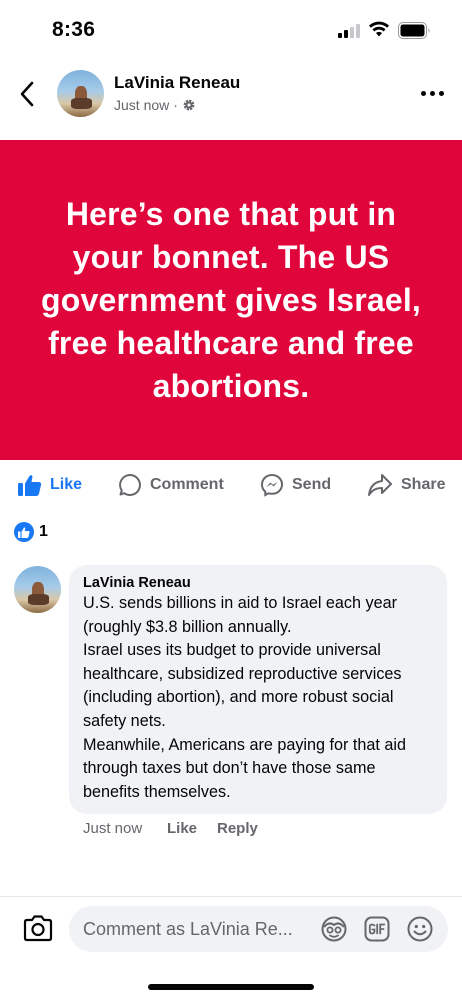  What do you see at coordinates (350, 31) in the screenshot?
I see `cellular-signal-icon` at bounding box center [350, 31].